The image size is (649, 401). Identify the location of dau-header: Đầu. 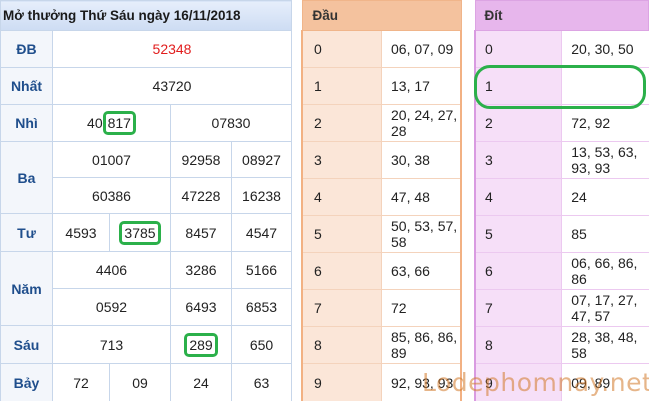
(381, 15).